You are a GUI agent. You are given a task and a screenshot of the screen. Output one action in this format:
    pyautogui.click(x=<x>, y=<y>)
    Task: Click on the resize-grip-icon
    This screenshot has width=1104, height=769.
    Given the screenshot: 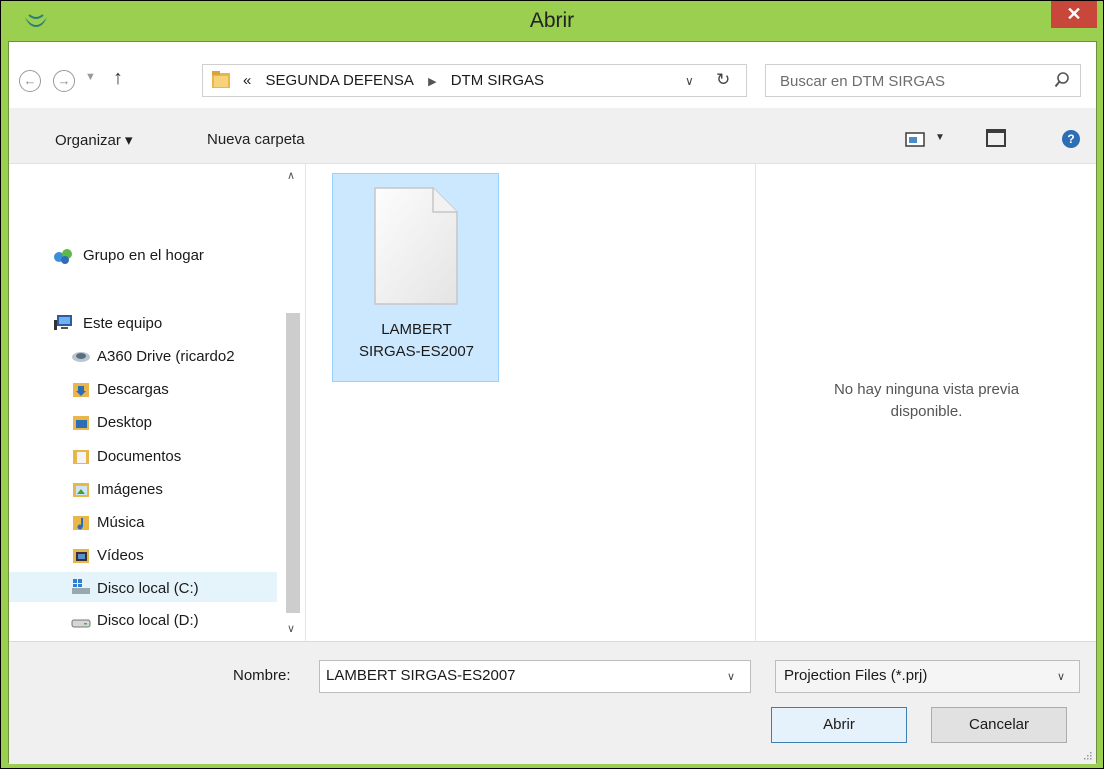 What is the action you would take?
    pyautogui.click(x=1087, y=755)
    